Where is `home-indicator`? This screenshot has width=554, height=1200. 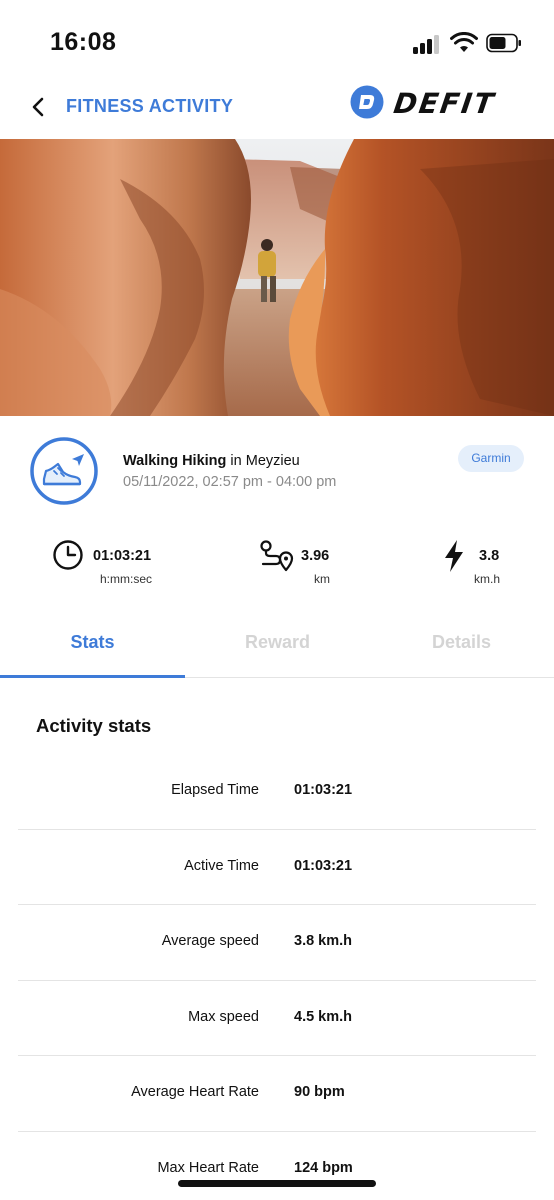 home-indicator is located at coordinates (277, 1183).